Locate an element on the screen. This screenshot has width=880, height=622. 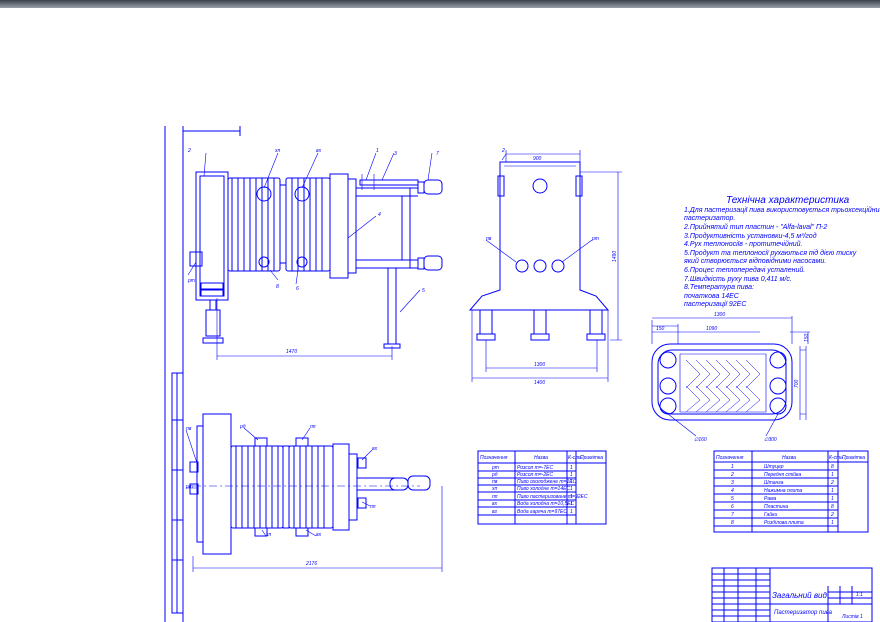
table2-cell: 7 is located at coordinates (732, 515).